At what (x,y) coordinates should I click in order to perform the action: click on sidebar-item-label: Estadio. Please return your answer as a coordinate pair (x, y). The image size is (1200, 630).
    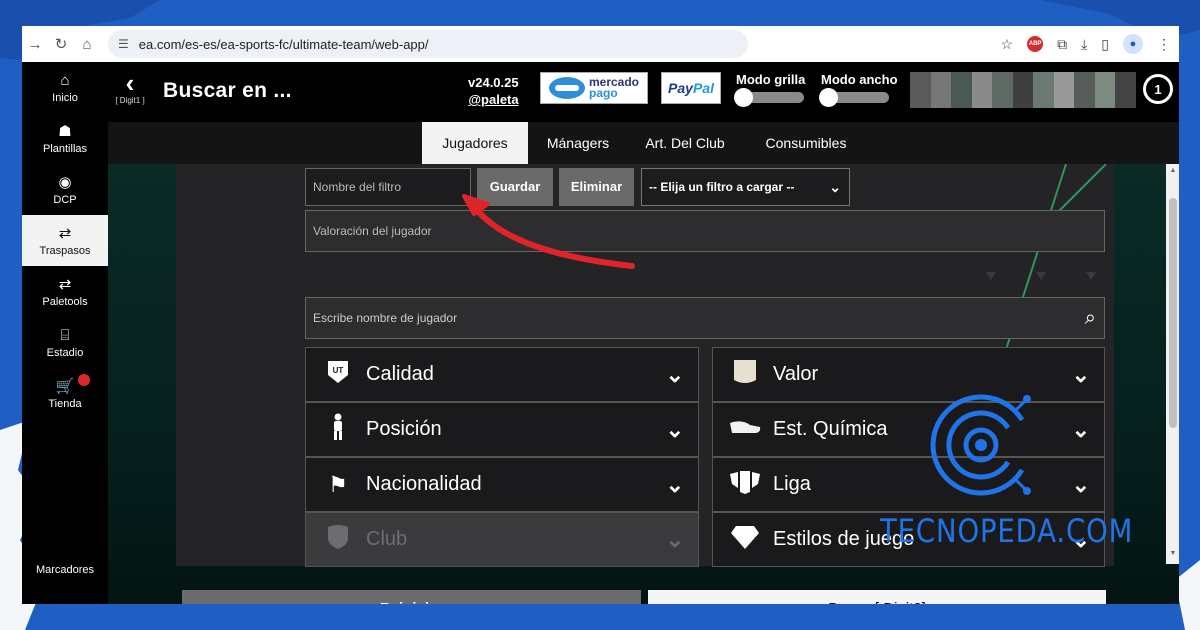
    Looking at the image, I should click on (65, 352).